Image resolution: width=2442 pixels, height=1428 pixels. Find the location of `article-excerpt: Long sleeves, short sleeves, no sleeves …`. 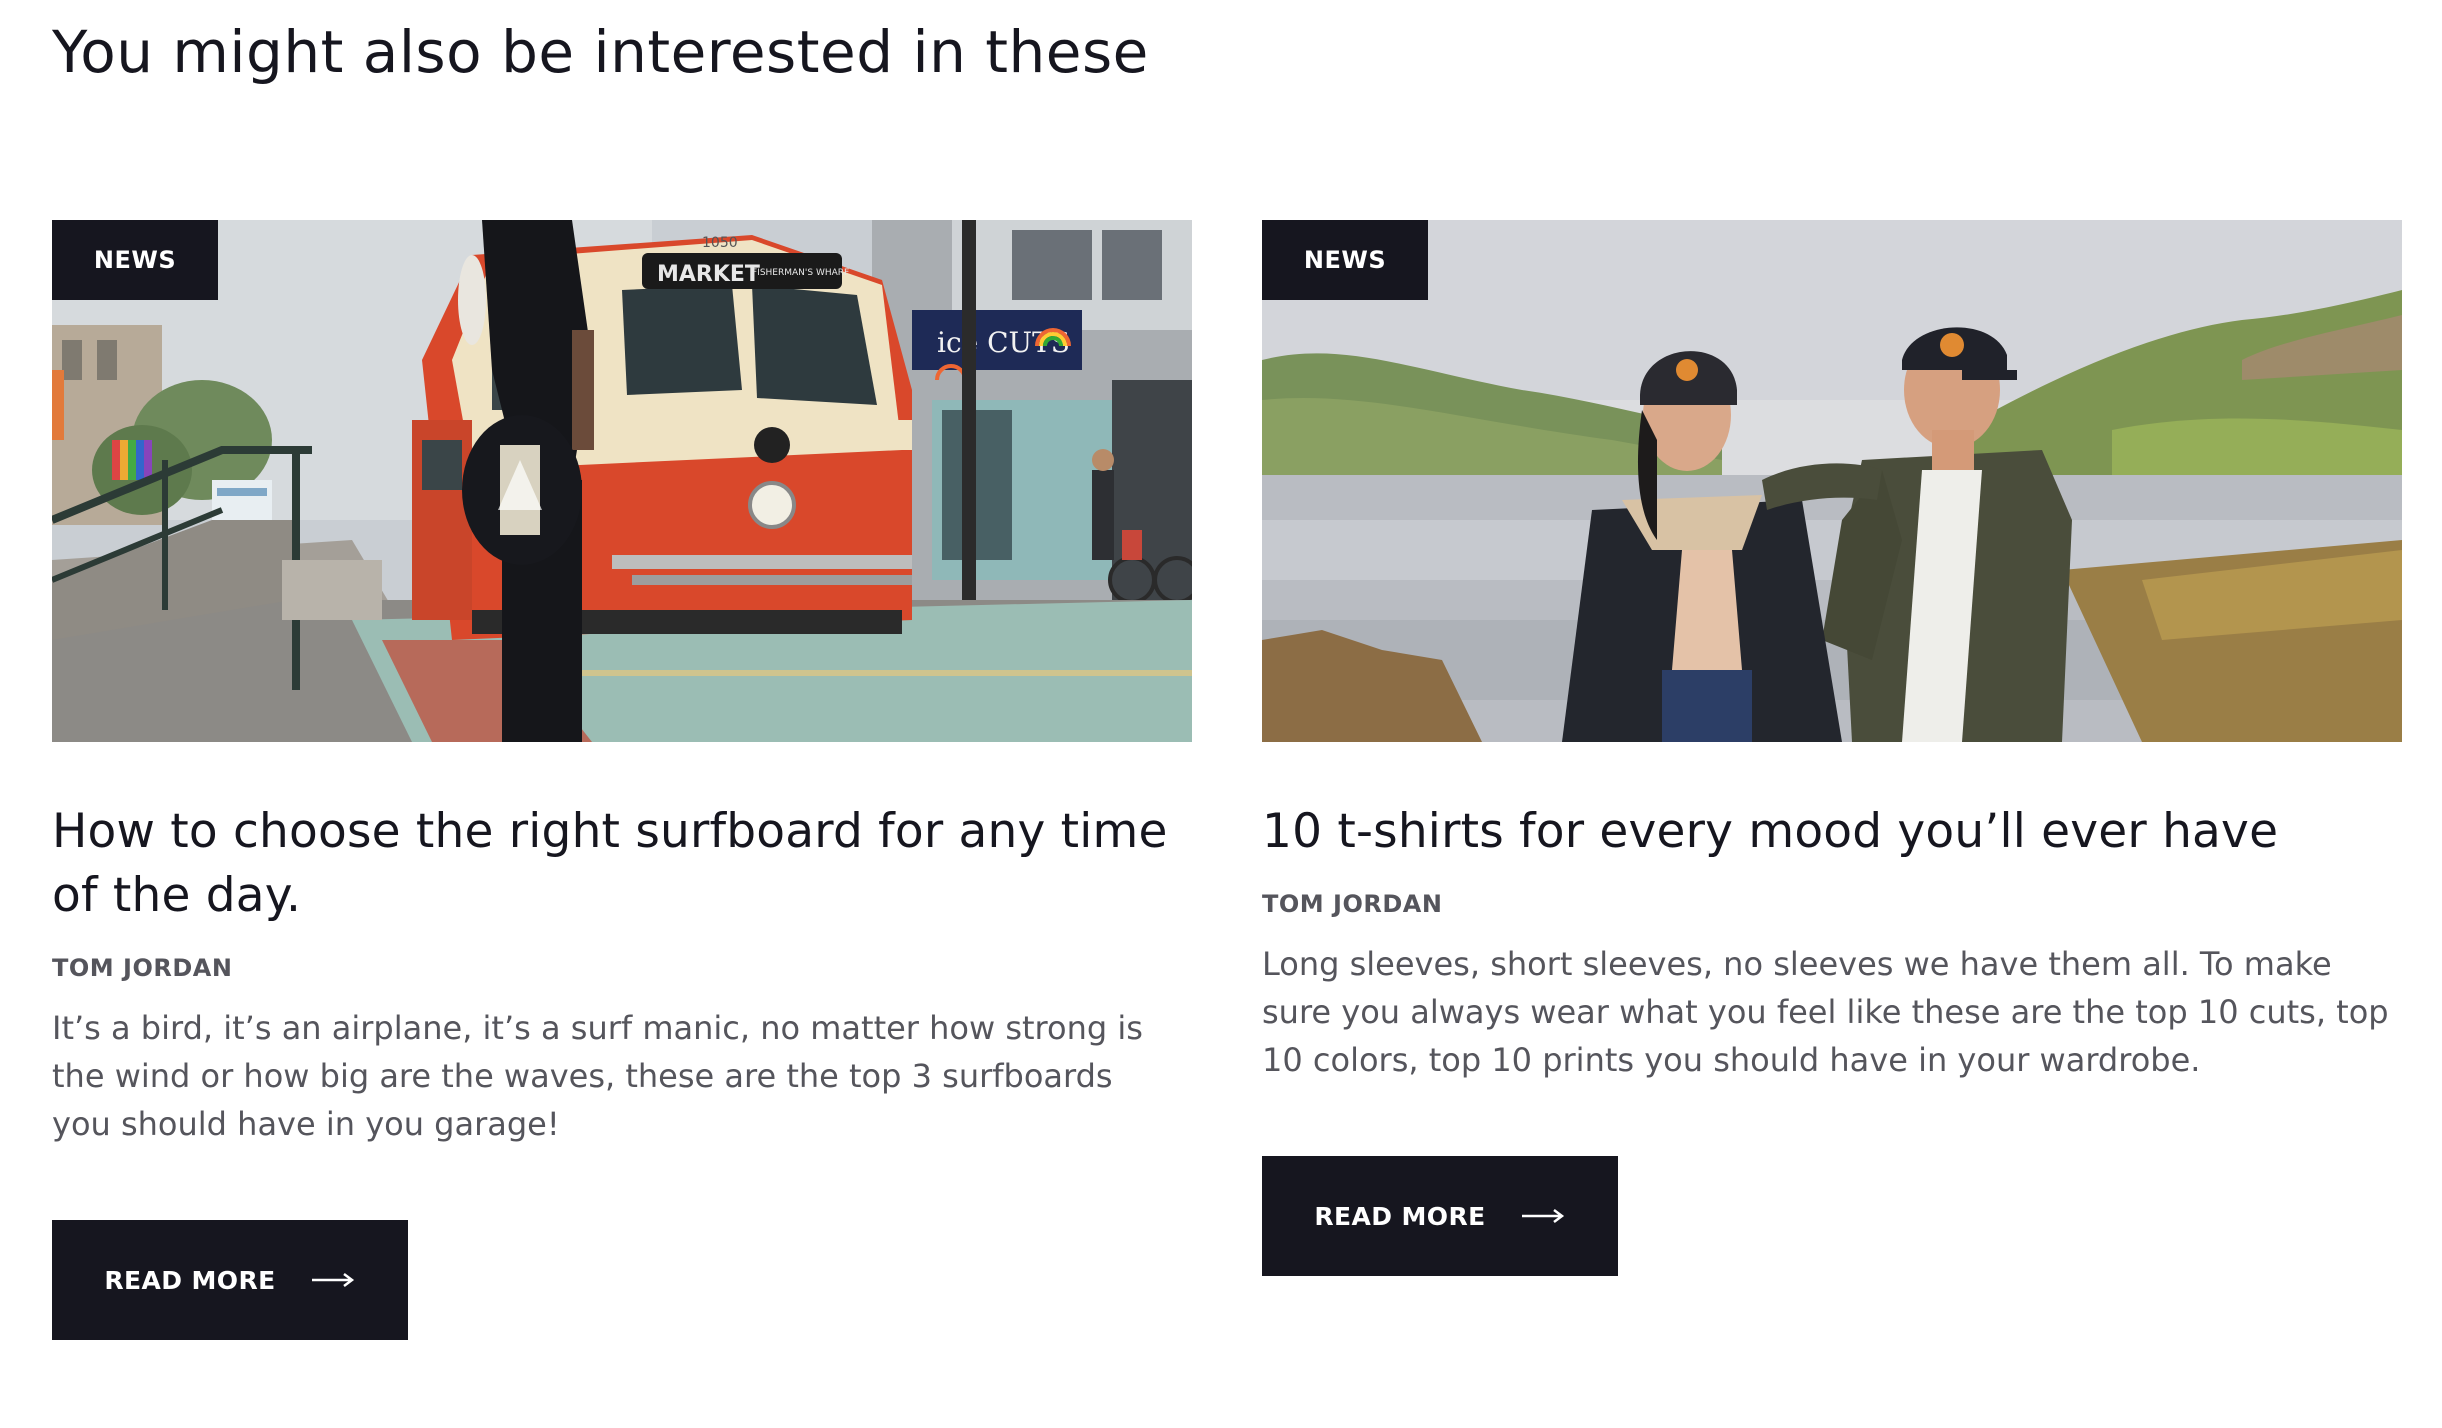

article-excerpt: Long sleeves, short sleeves, no sleeves … is located at coordinates (1825, 1012).